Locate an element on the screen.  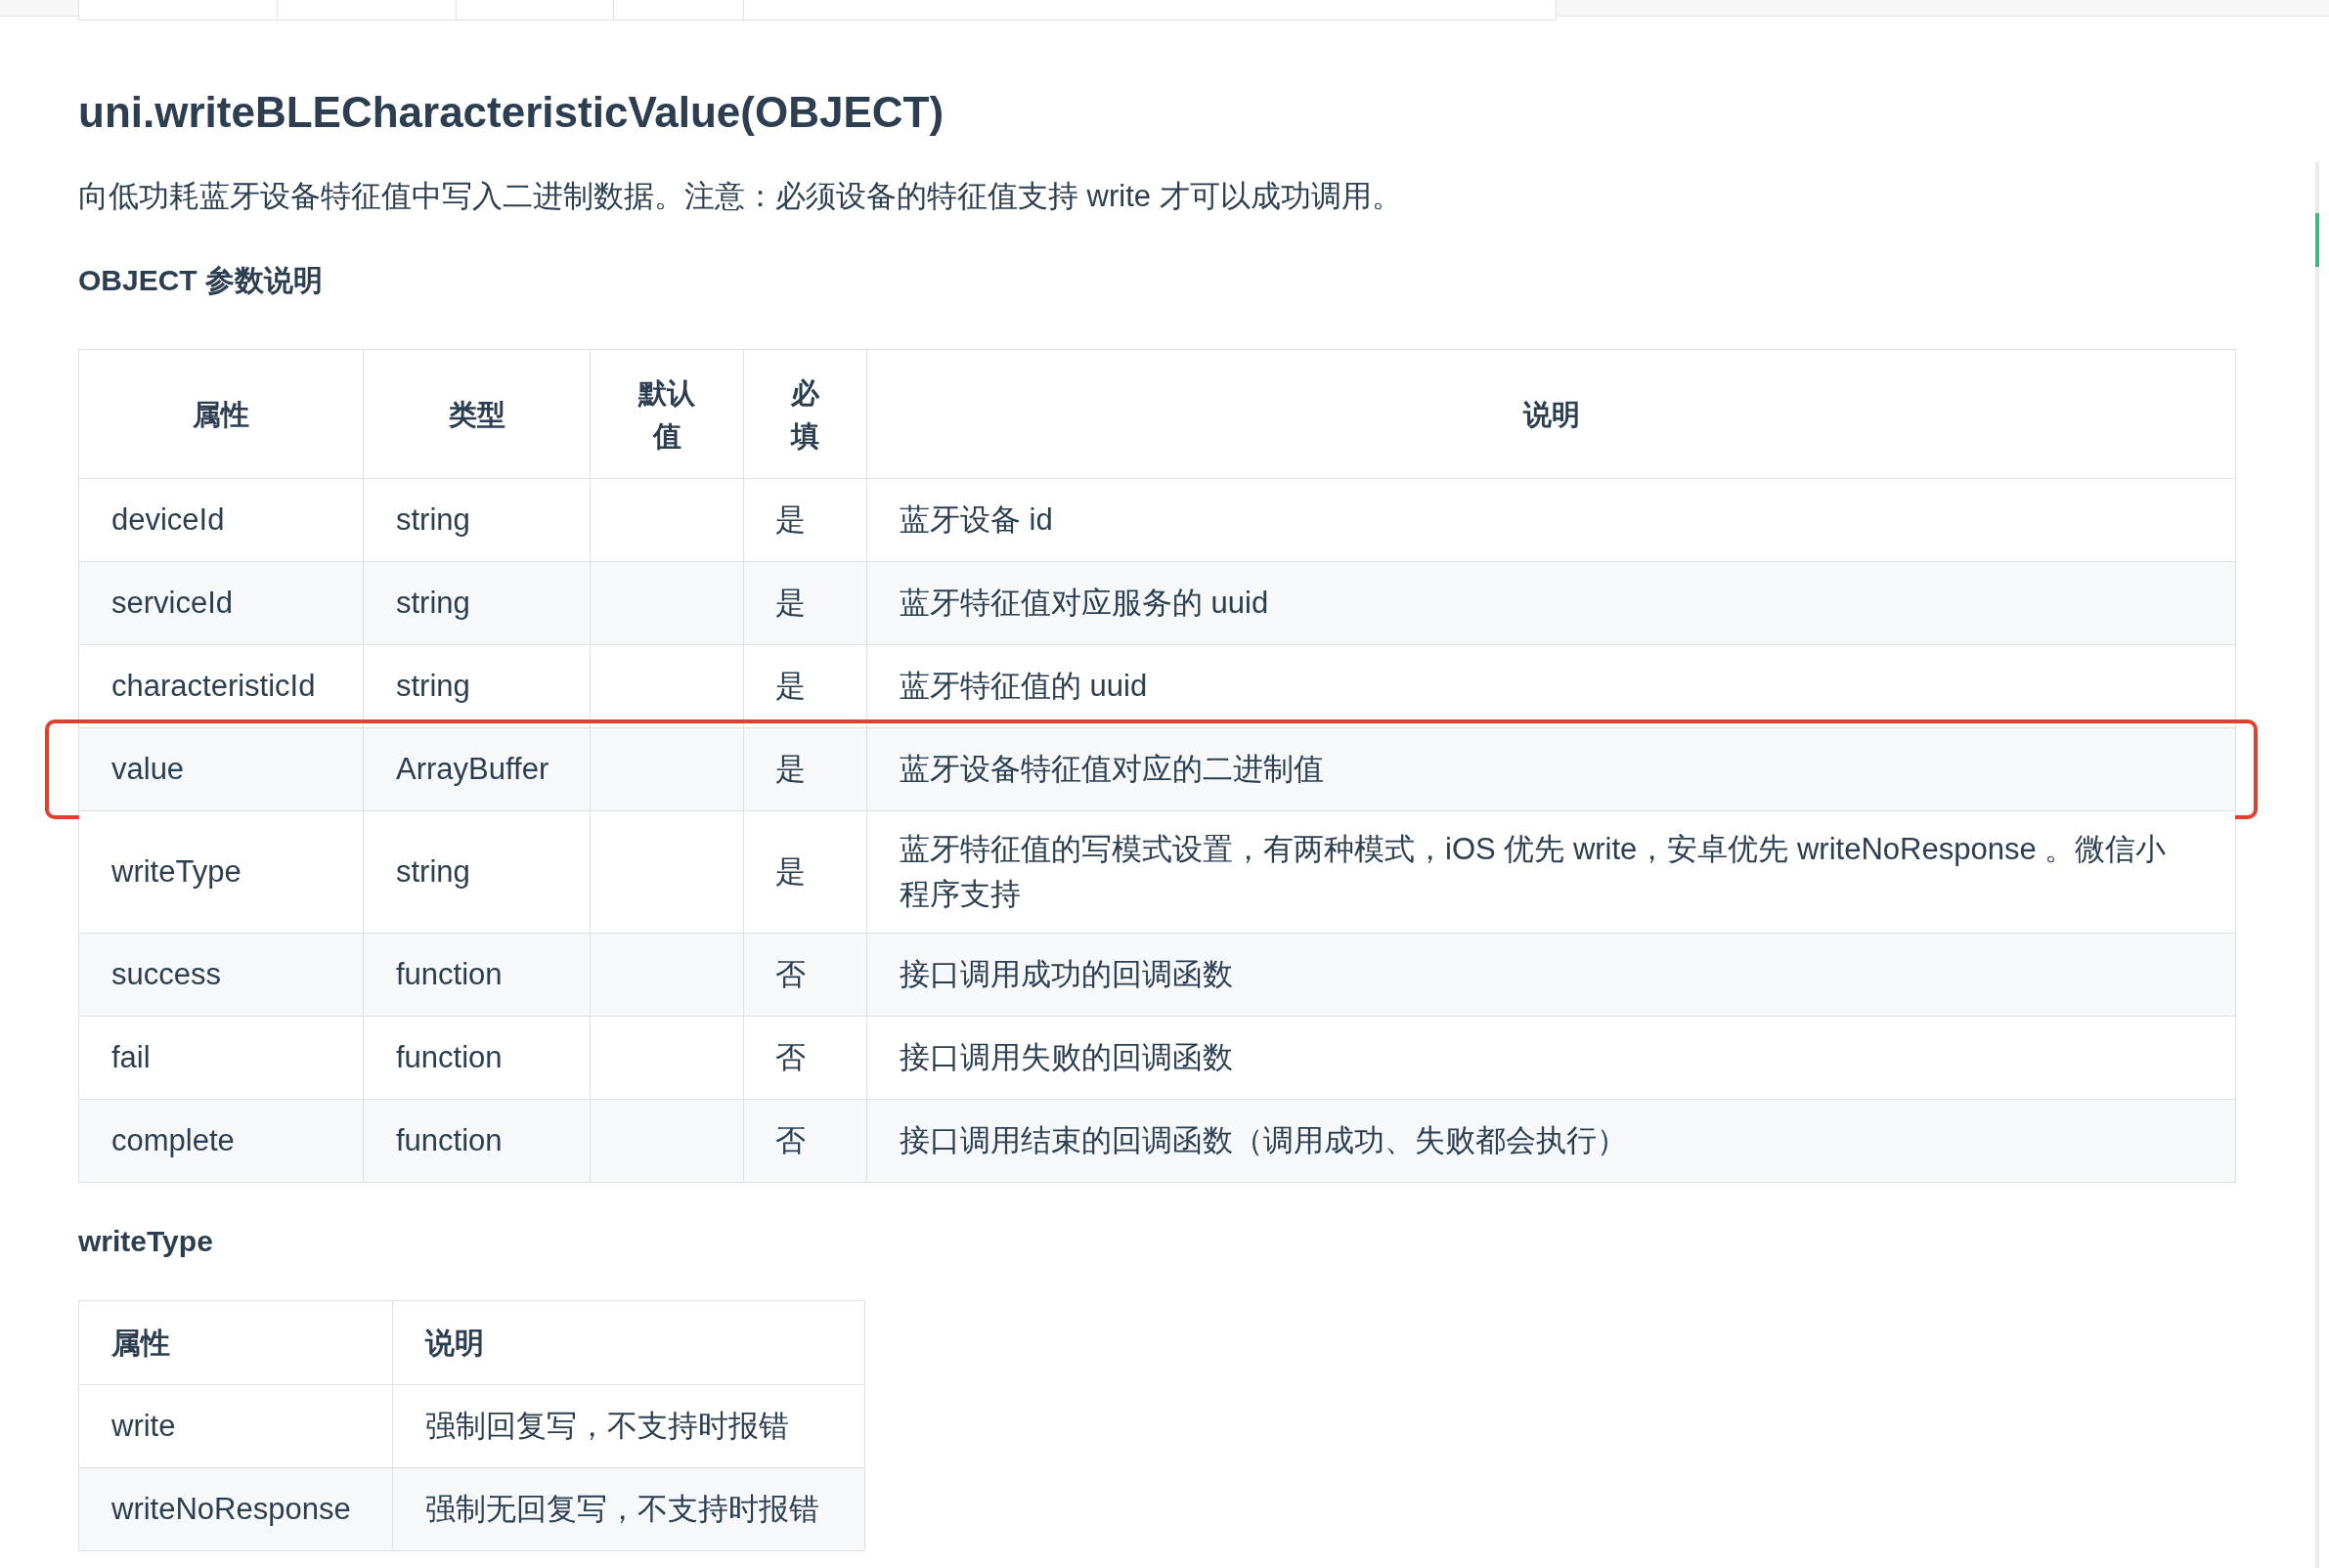
table-cell-text: 强制回复写，不支持时报错 is located at coordinates (607, 1426).